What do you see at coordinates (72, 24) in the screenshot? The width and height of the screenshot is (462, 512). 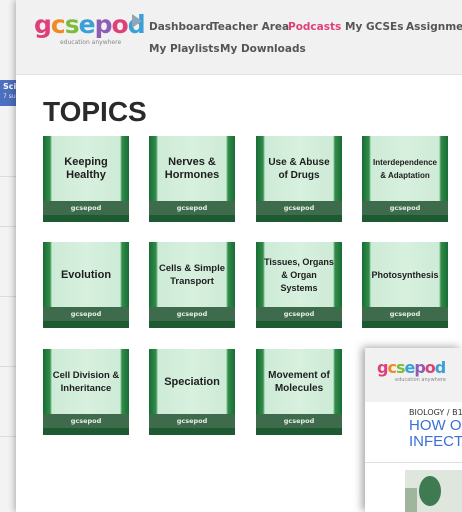 I see `logo-letter: s` at bounding box center [72, 24].